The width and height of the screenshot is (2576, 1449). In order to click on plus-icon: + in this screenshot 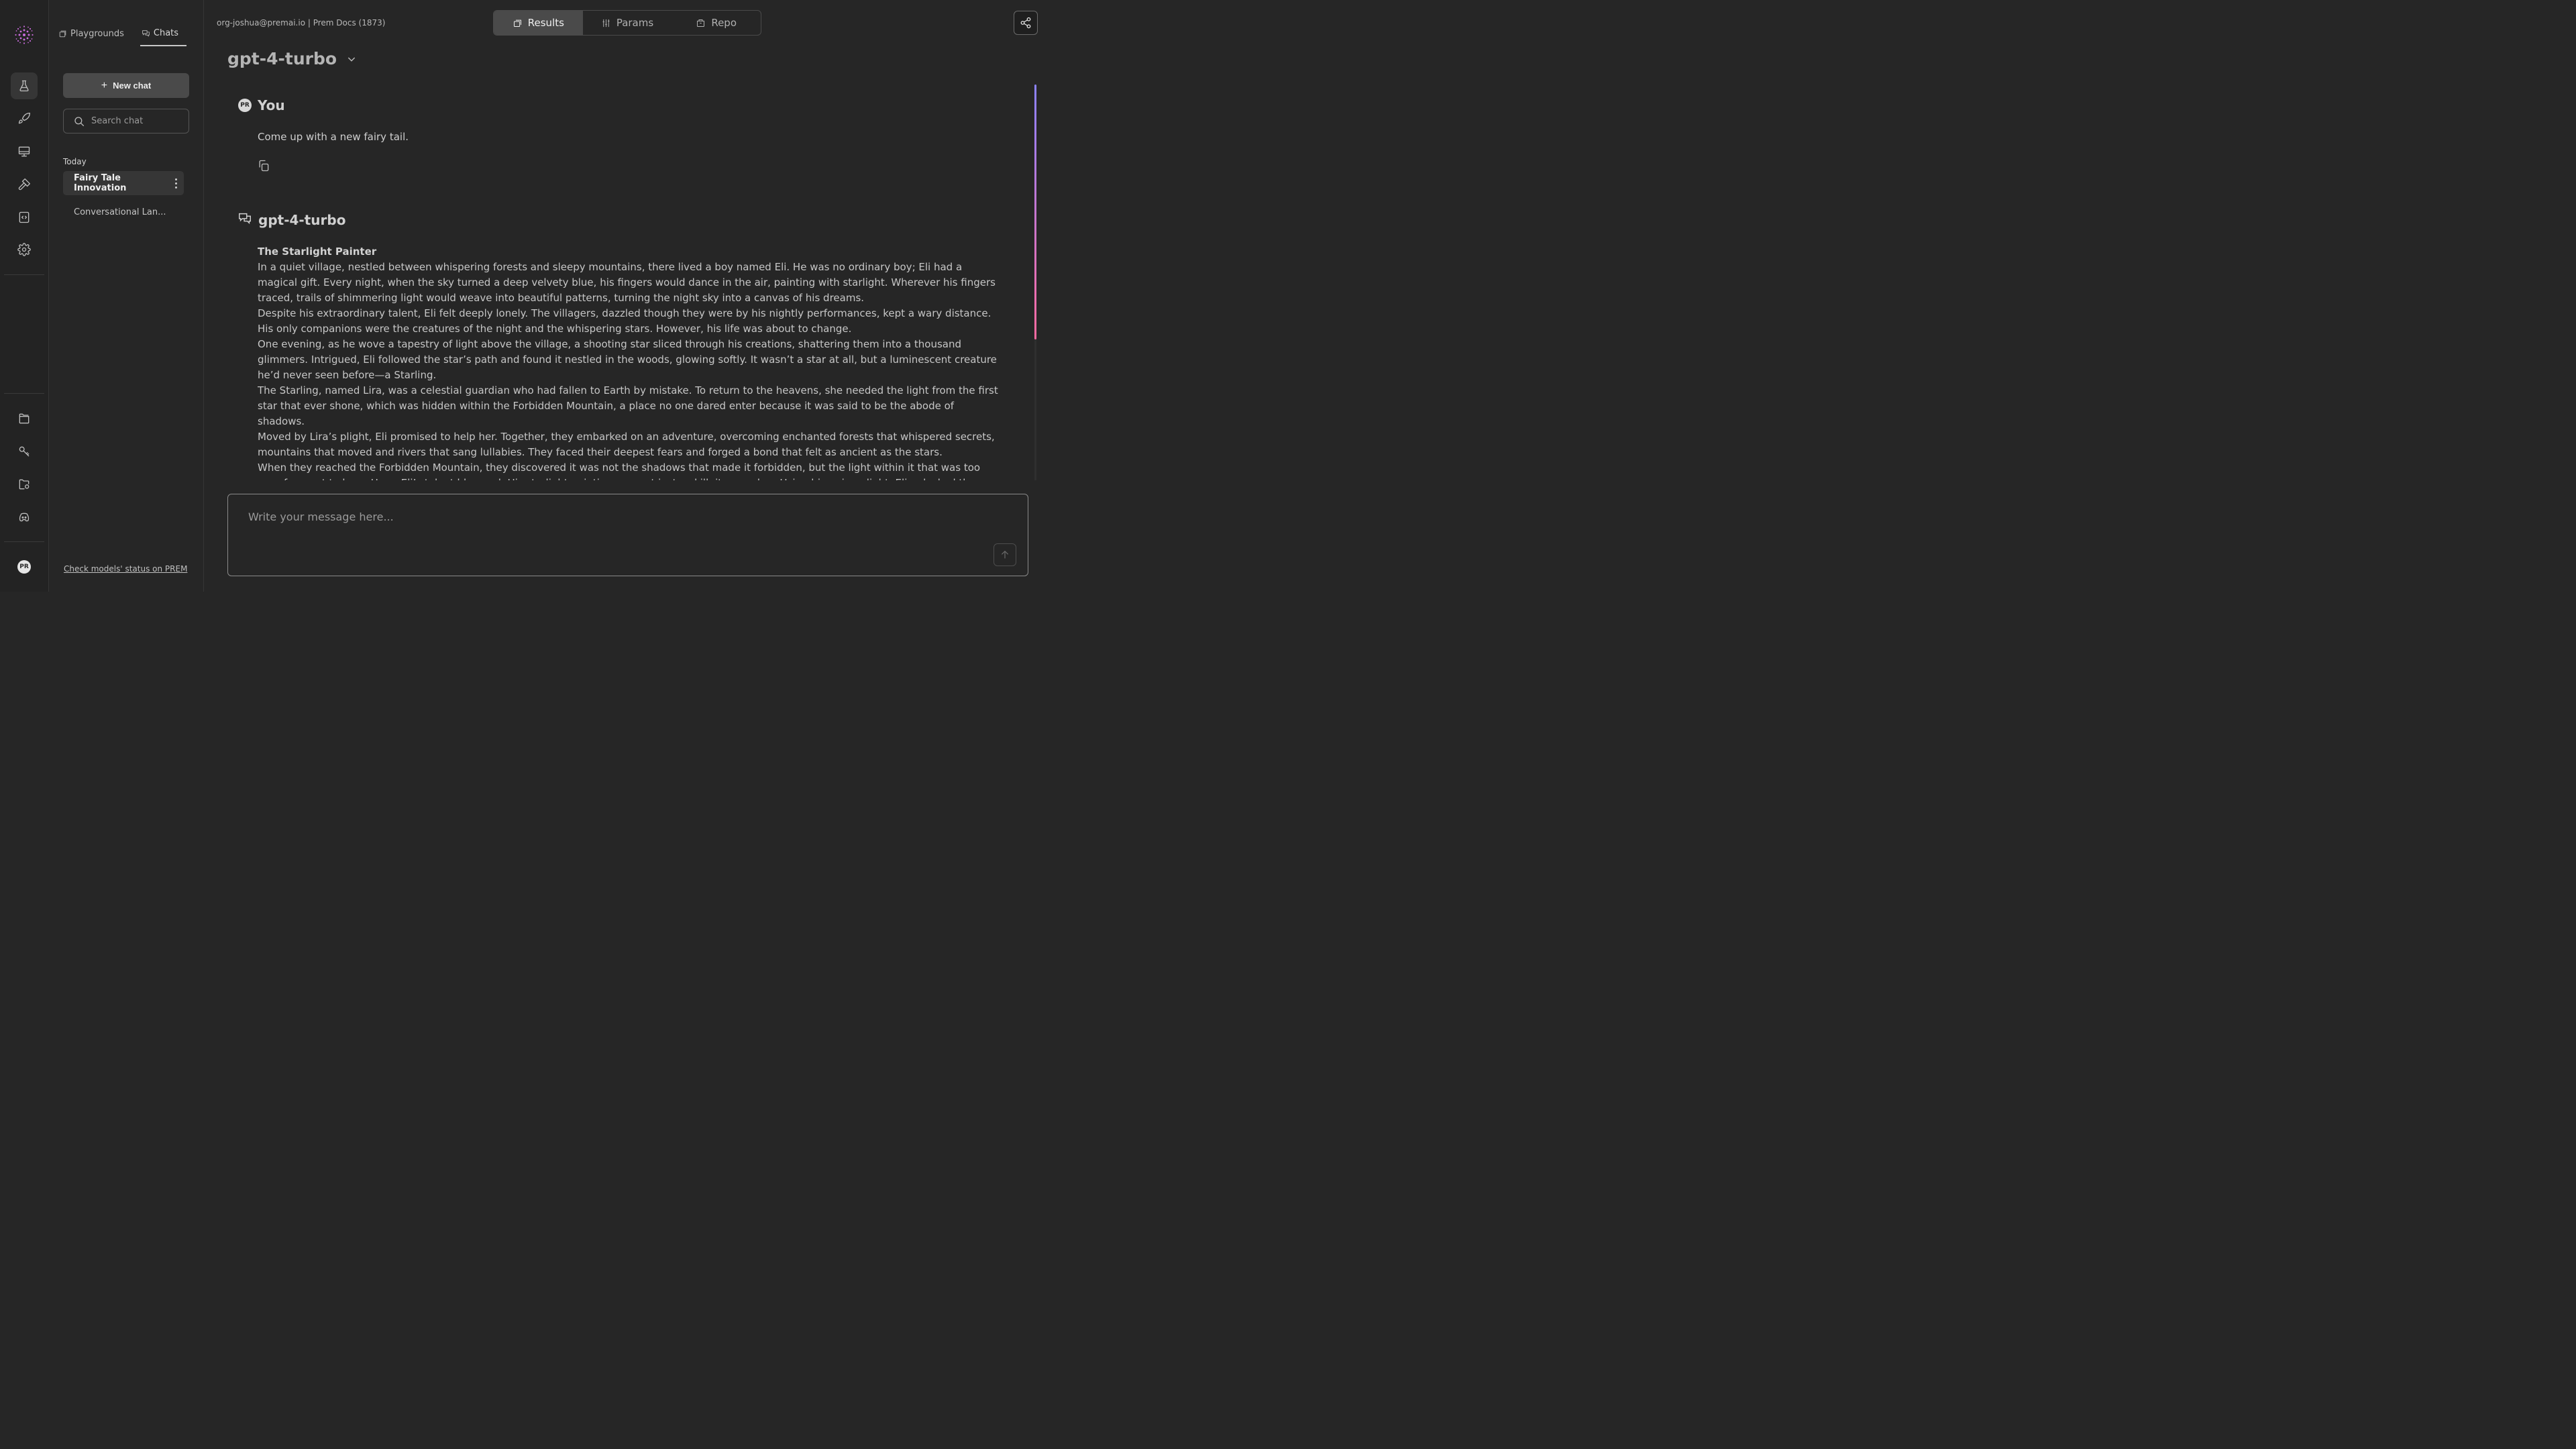, I will do `click(104, 85)`.